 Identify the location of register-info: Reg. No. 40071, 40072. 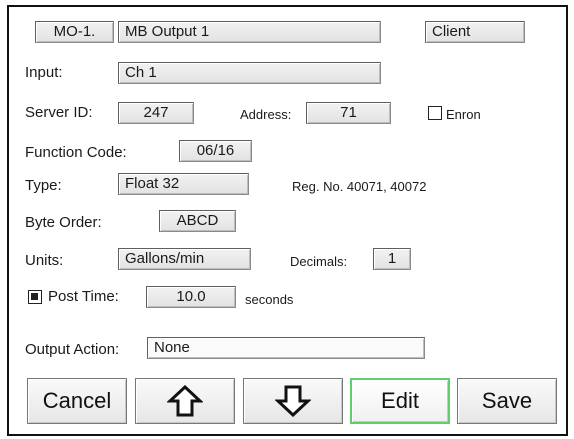
(359, 186).